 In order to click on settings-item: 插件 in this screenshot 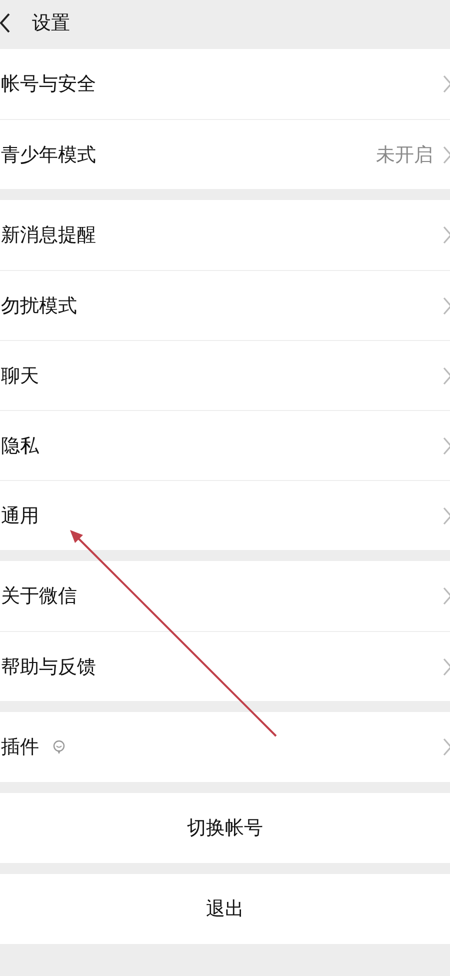, I will do `click(225, 747)`.